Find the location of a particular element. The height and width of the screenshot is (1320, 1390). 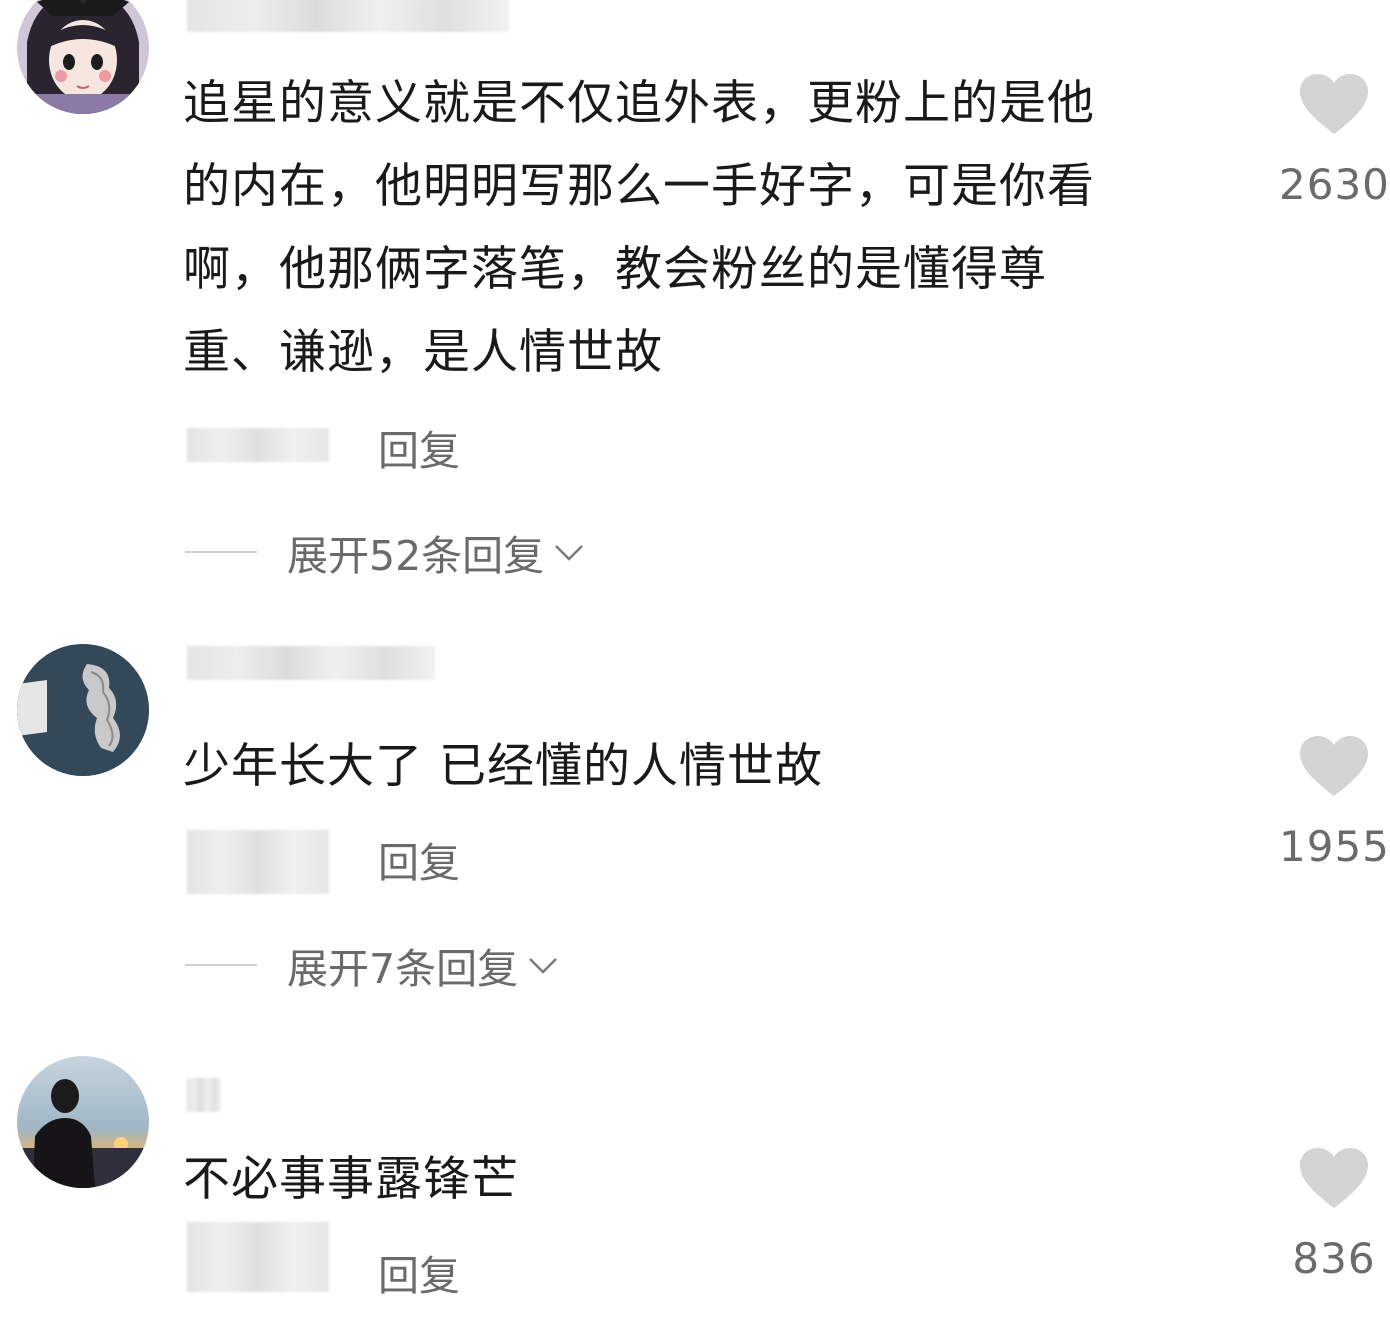

map-avatar-icon is located at coordinates (83, 710).